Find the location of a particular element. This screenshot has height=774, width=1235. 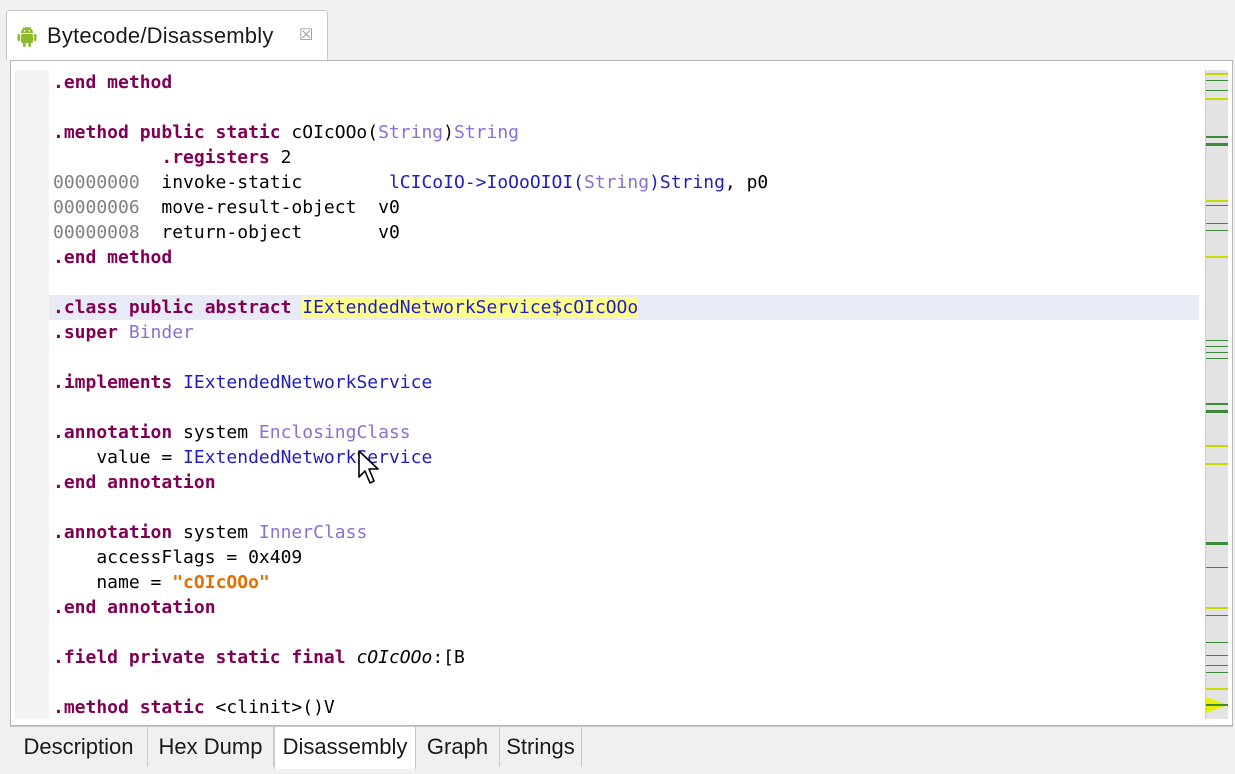

directive: .implements is located at coordinates (113, 382).